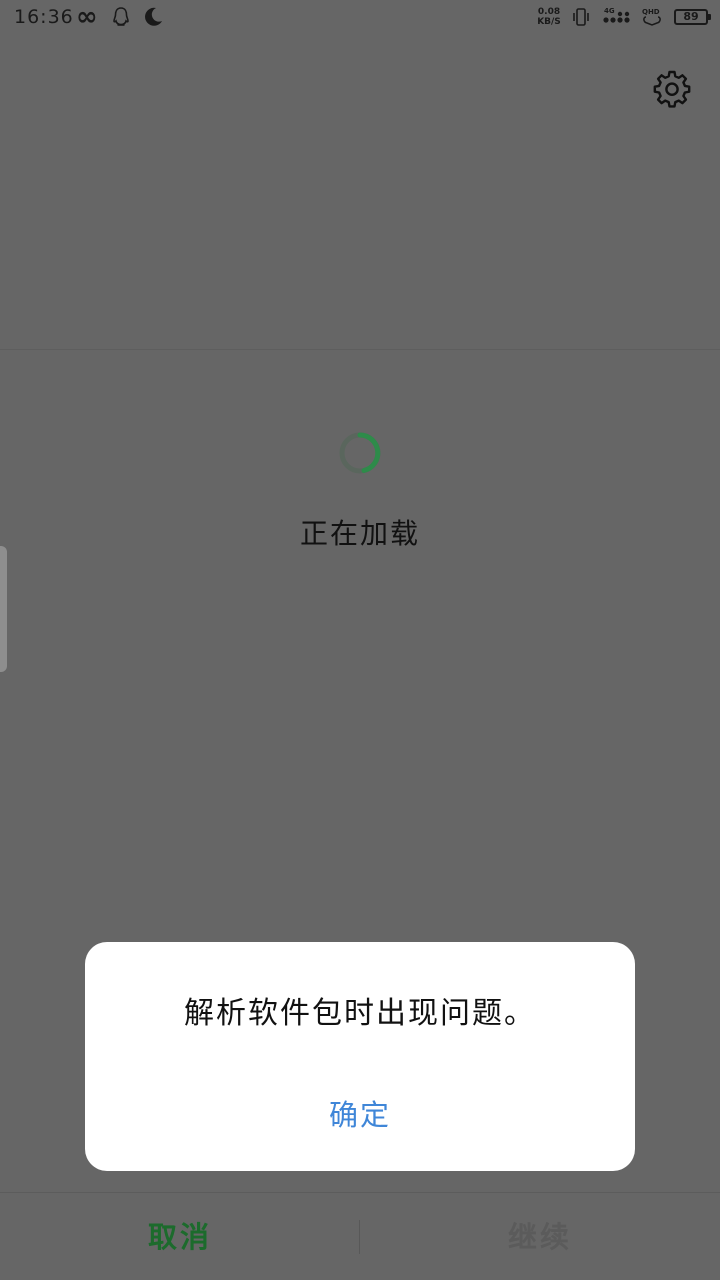  What do you see at coordinates (616, 15) in the screenshot?
I see `signal-4g-icon: 4G` at bounding box center [616, 15].